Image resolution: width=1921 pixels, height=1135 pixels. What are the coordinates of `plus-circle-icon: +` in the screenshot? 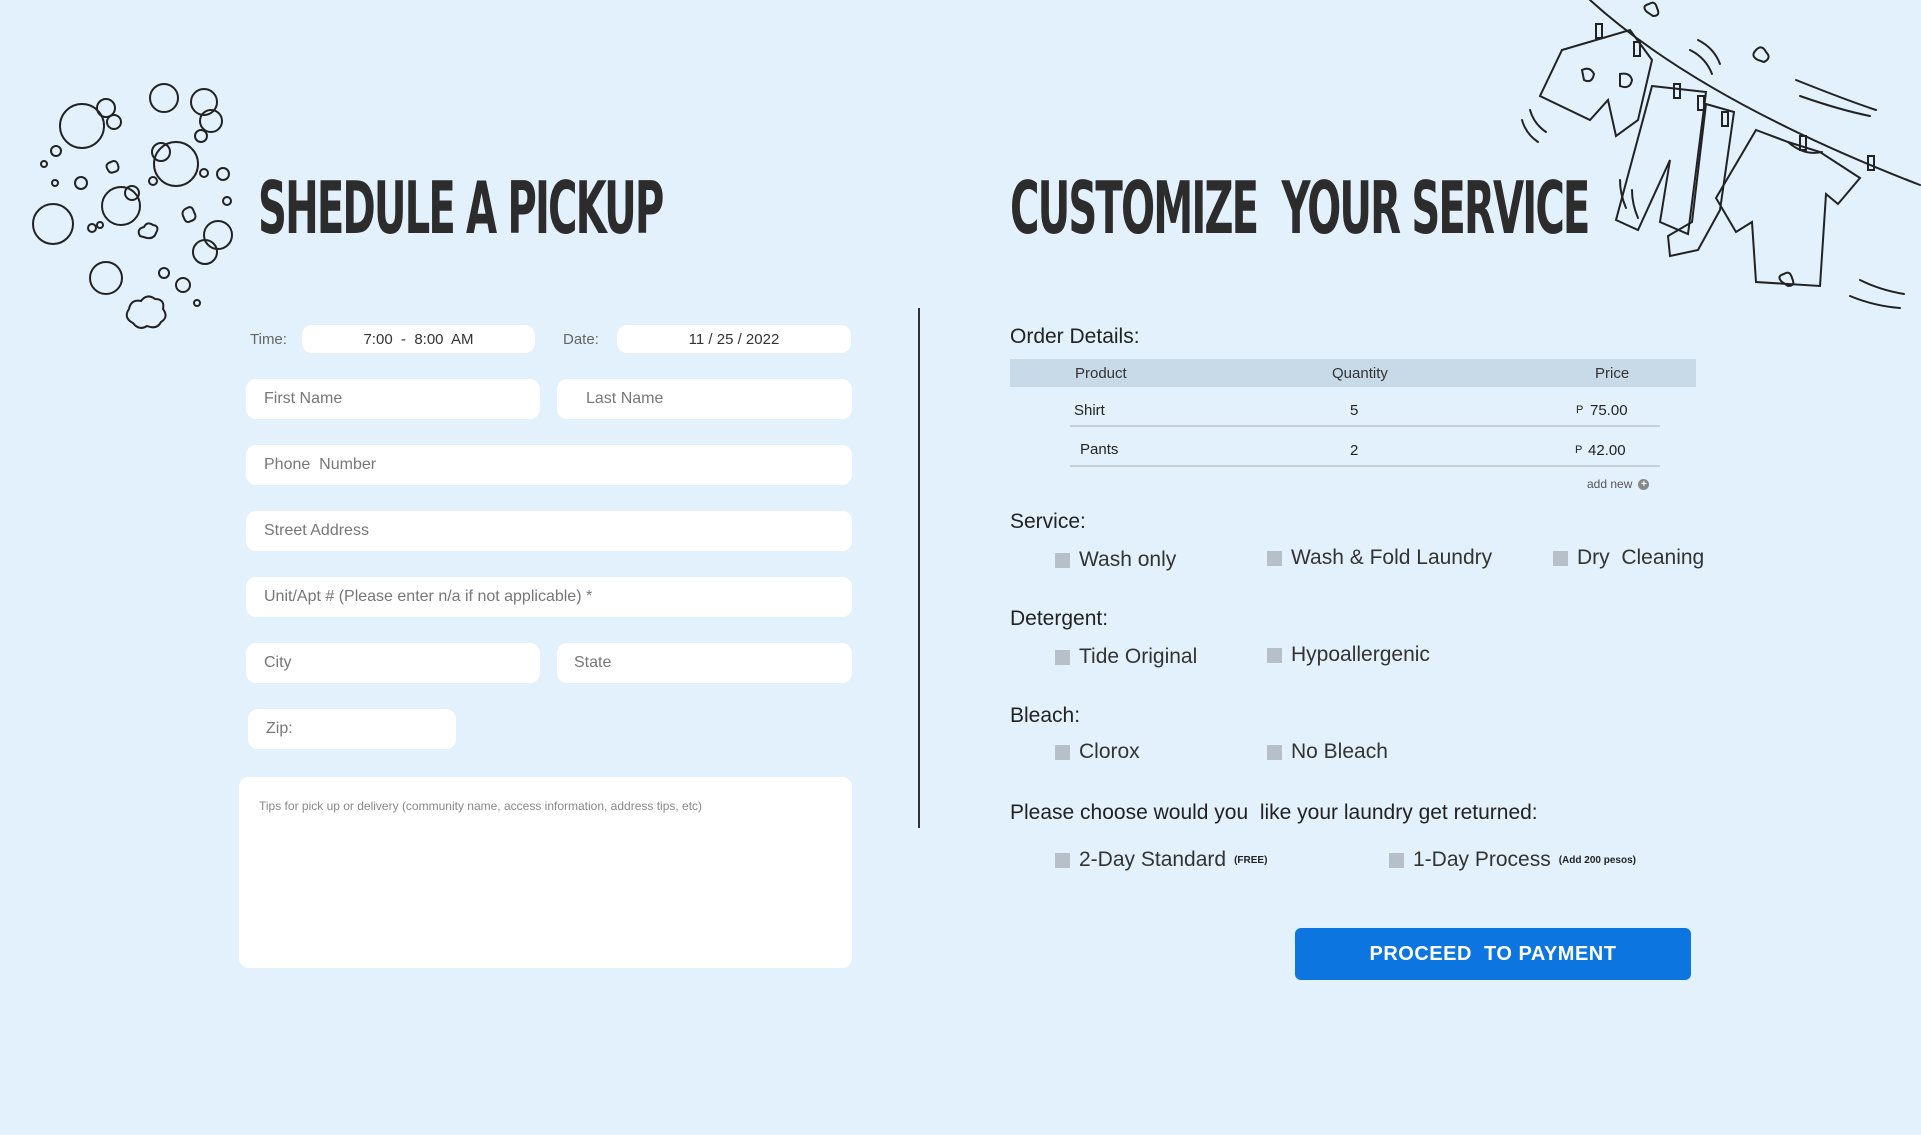 It's located at (1644, 484).